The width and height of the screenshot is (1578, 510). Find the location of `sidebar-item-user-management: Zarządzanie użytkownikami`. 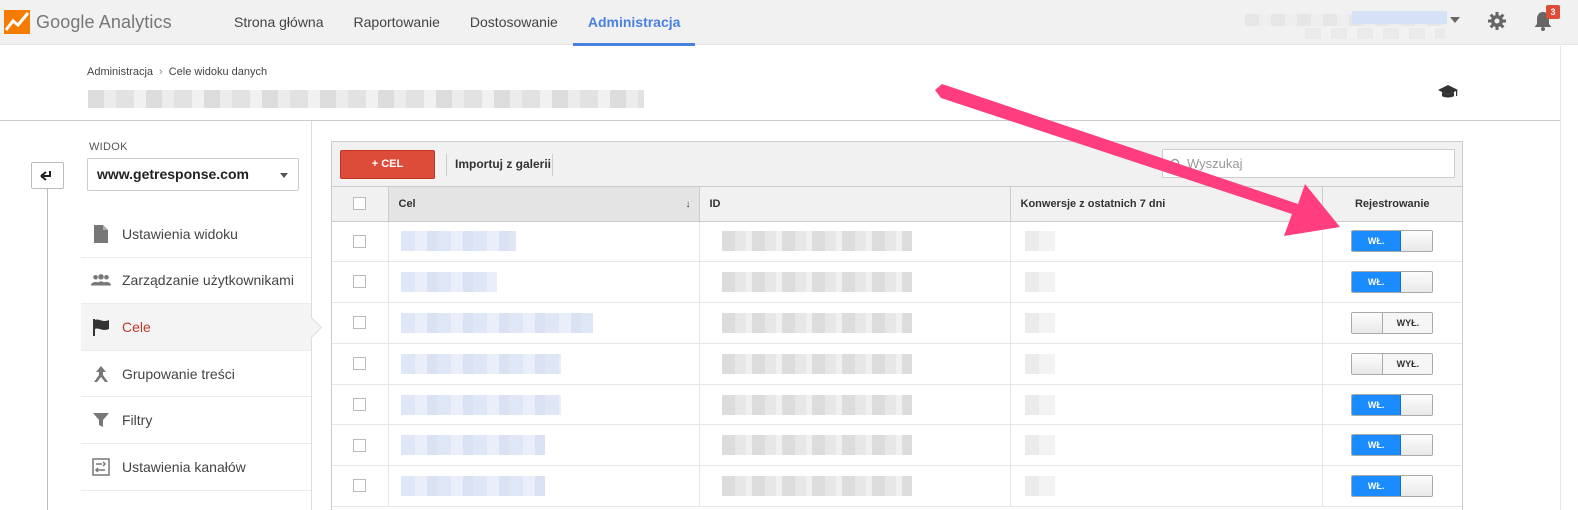

sidebar-item-user-management: Zarządzanie użytkownikami is located at coordinates (196, 281).